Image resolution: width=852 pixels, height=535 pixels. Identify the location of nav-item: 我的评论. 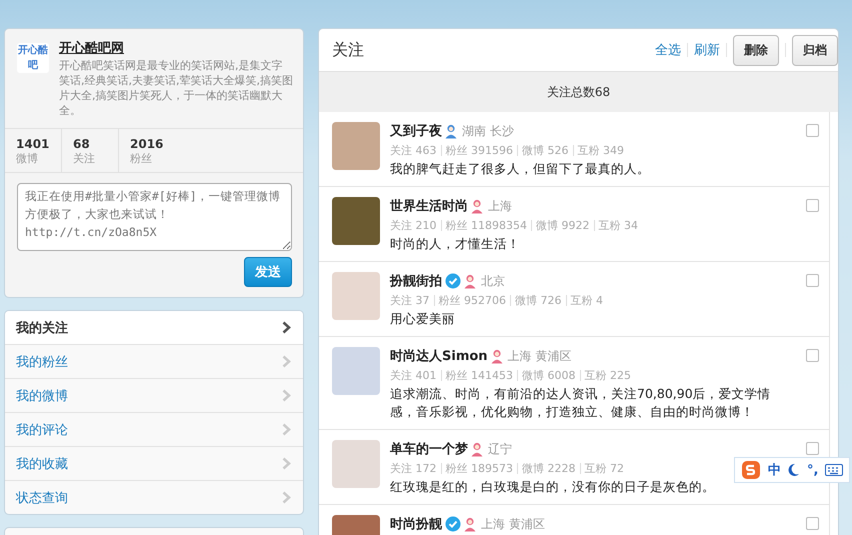
(154, 429).